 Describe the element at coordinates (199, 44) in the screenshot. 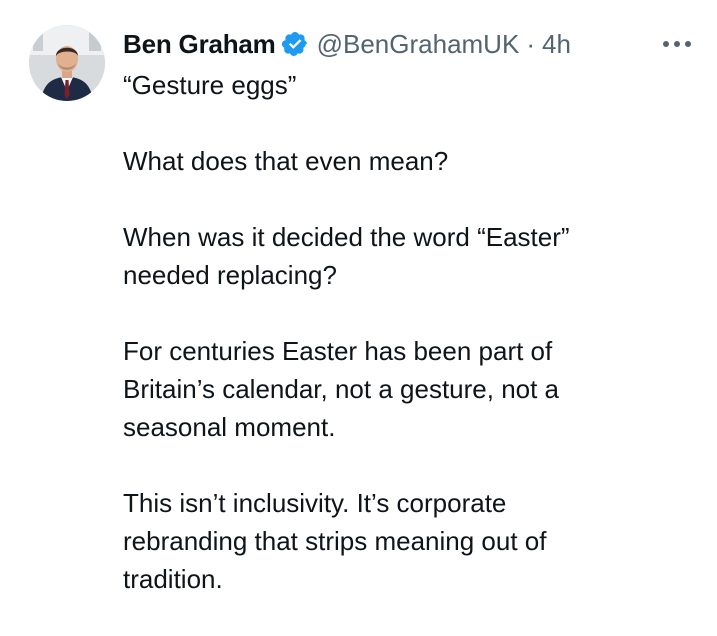

I see `author-name: Ben Graham` at that location.